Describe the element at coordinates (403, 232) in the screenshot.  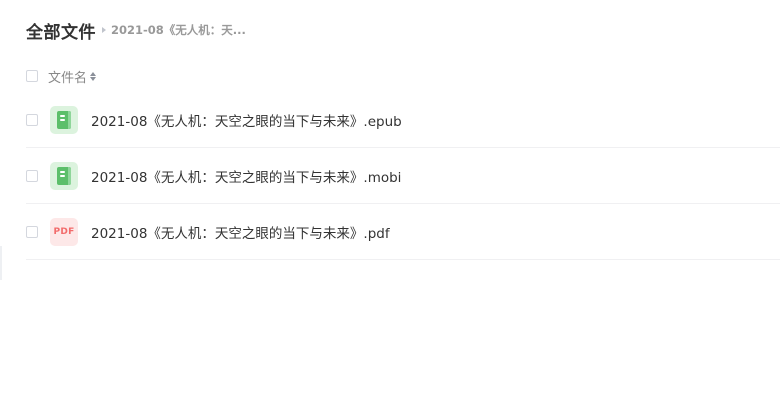
I see `file-row: PDF 2021-08《无人机：天空之眼的当下与未来》.pdf` at that location.